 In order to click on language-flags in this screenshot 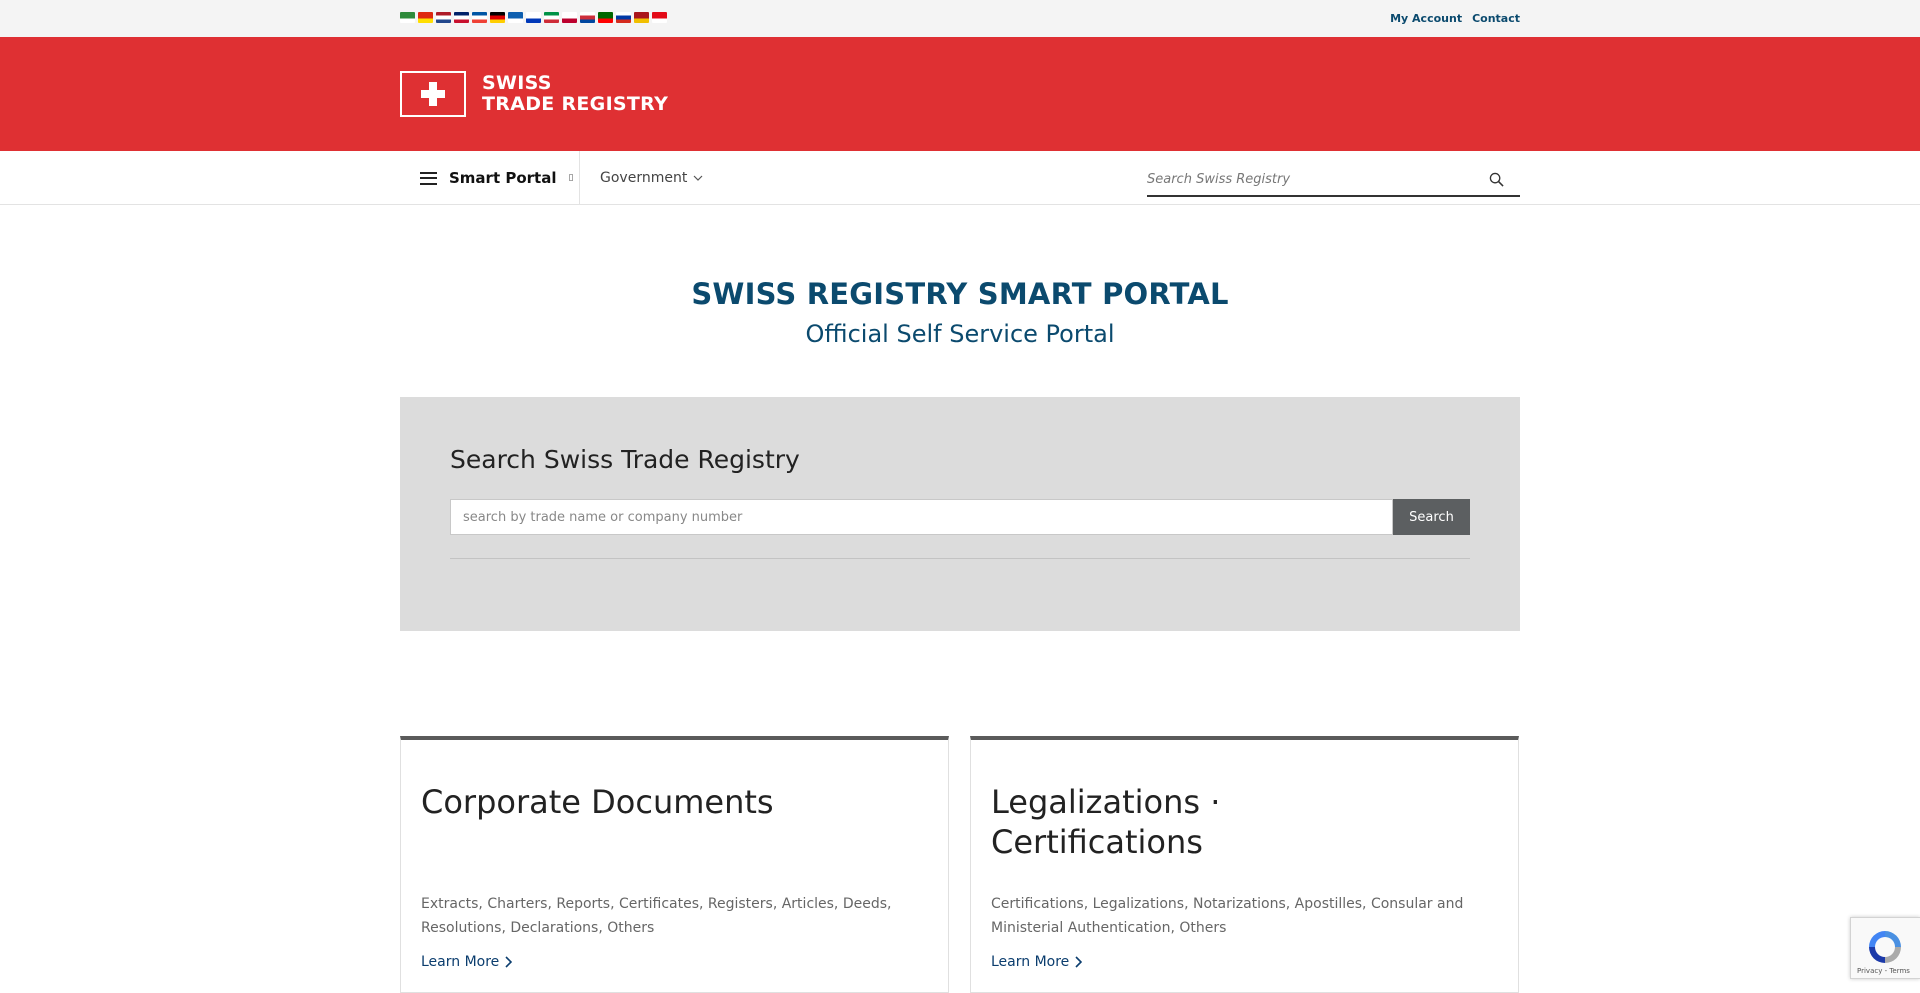, I will do `click(533, 18)`.